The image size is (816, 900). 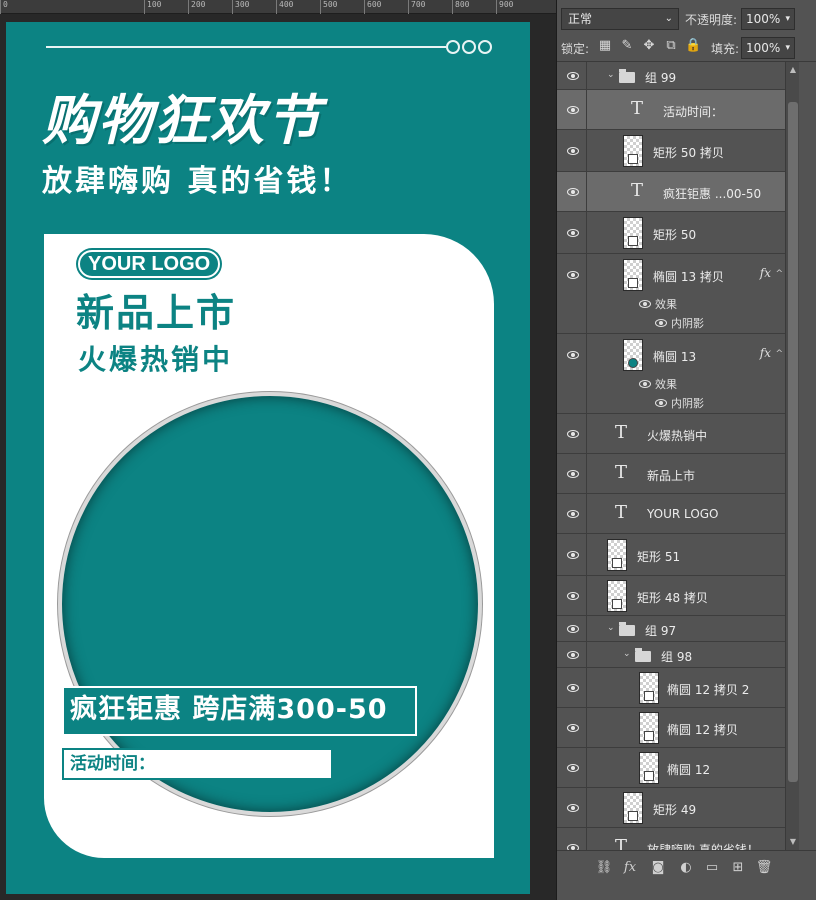 What do you see at coordinates (372, 7) in the screenshot?
I see `ruler-label: 600` at bounding box center [372, 7].